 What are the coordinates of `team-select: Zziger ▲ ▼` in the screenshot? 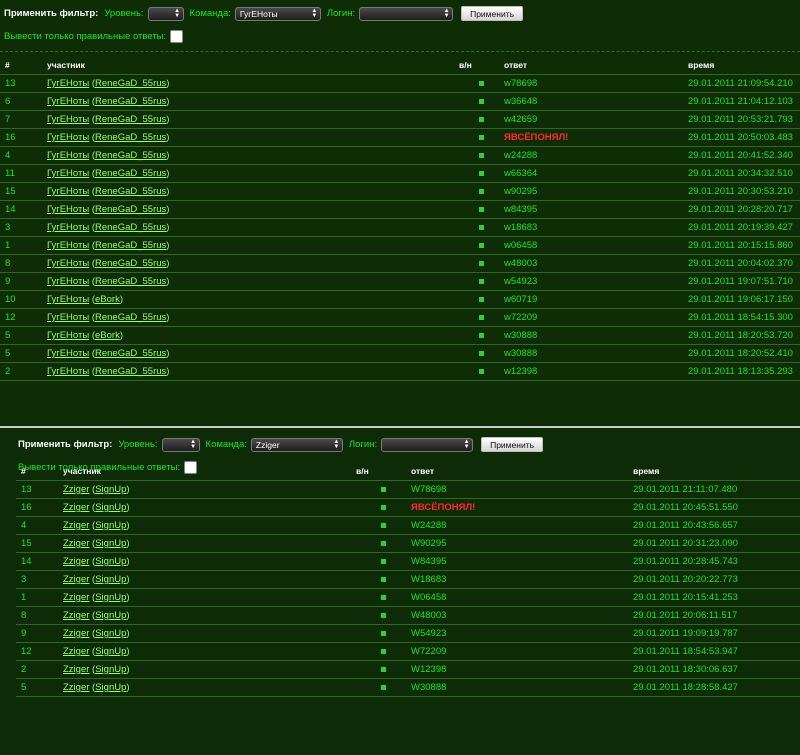 It's located at (296, 444).